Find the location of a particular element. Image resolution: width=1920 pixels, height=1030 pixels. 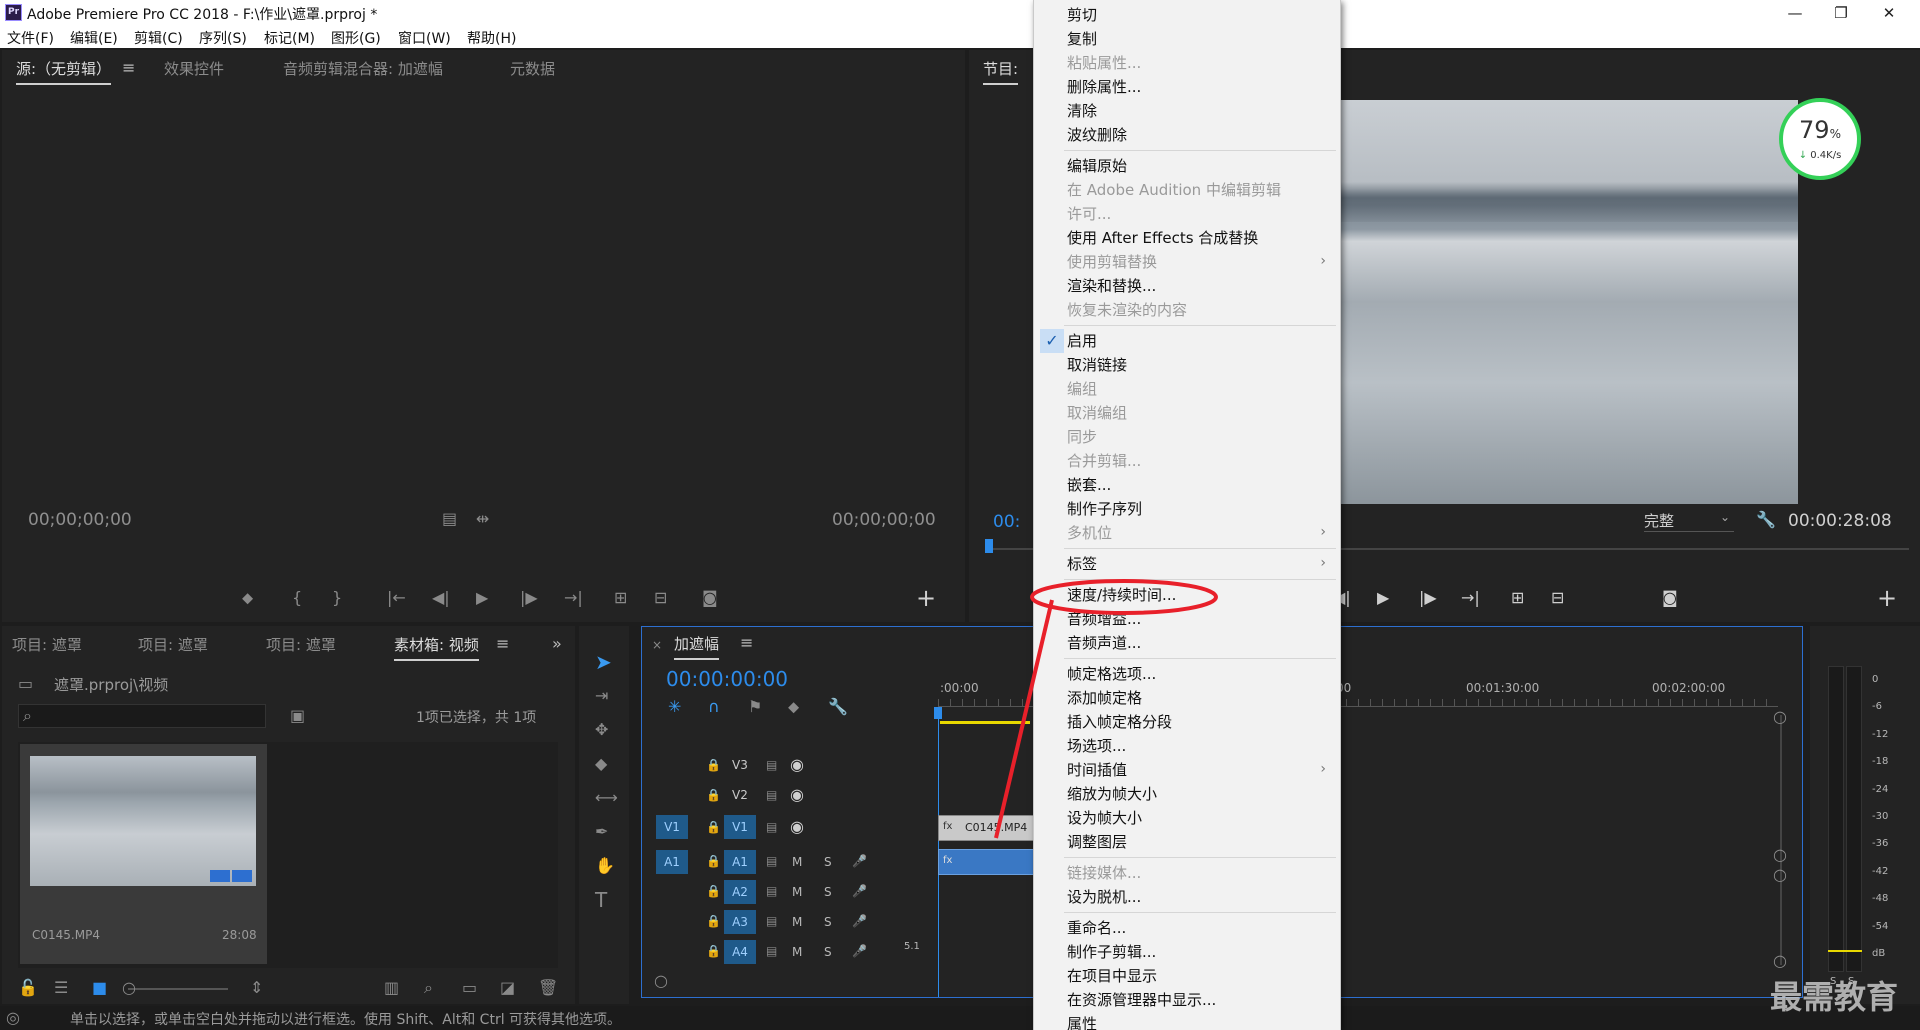

annotation-overlay is located at coordinates (1106, 709).